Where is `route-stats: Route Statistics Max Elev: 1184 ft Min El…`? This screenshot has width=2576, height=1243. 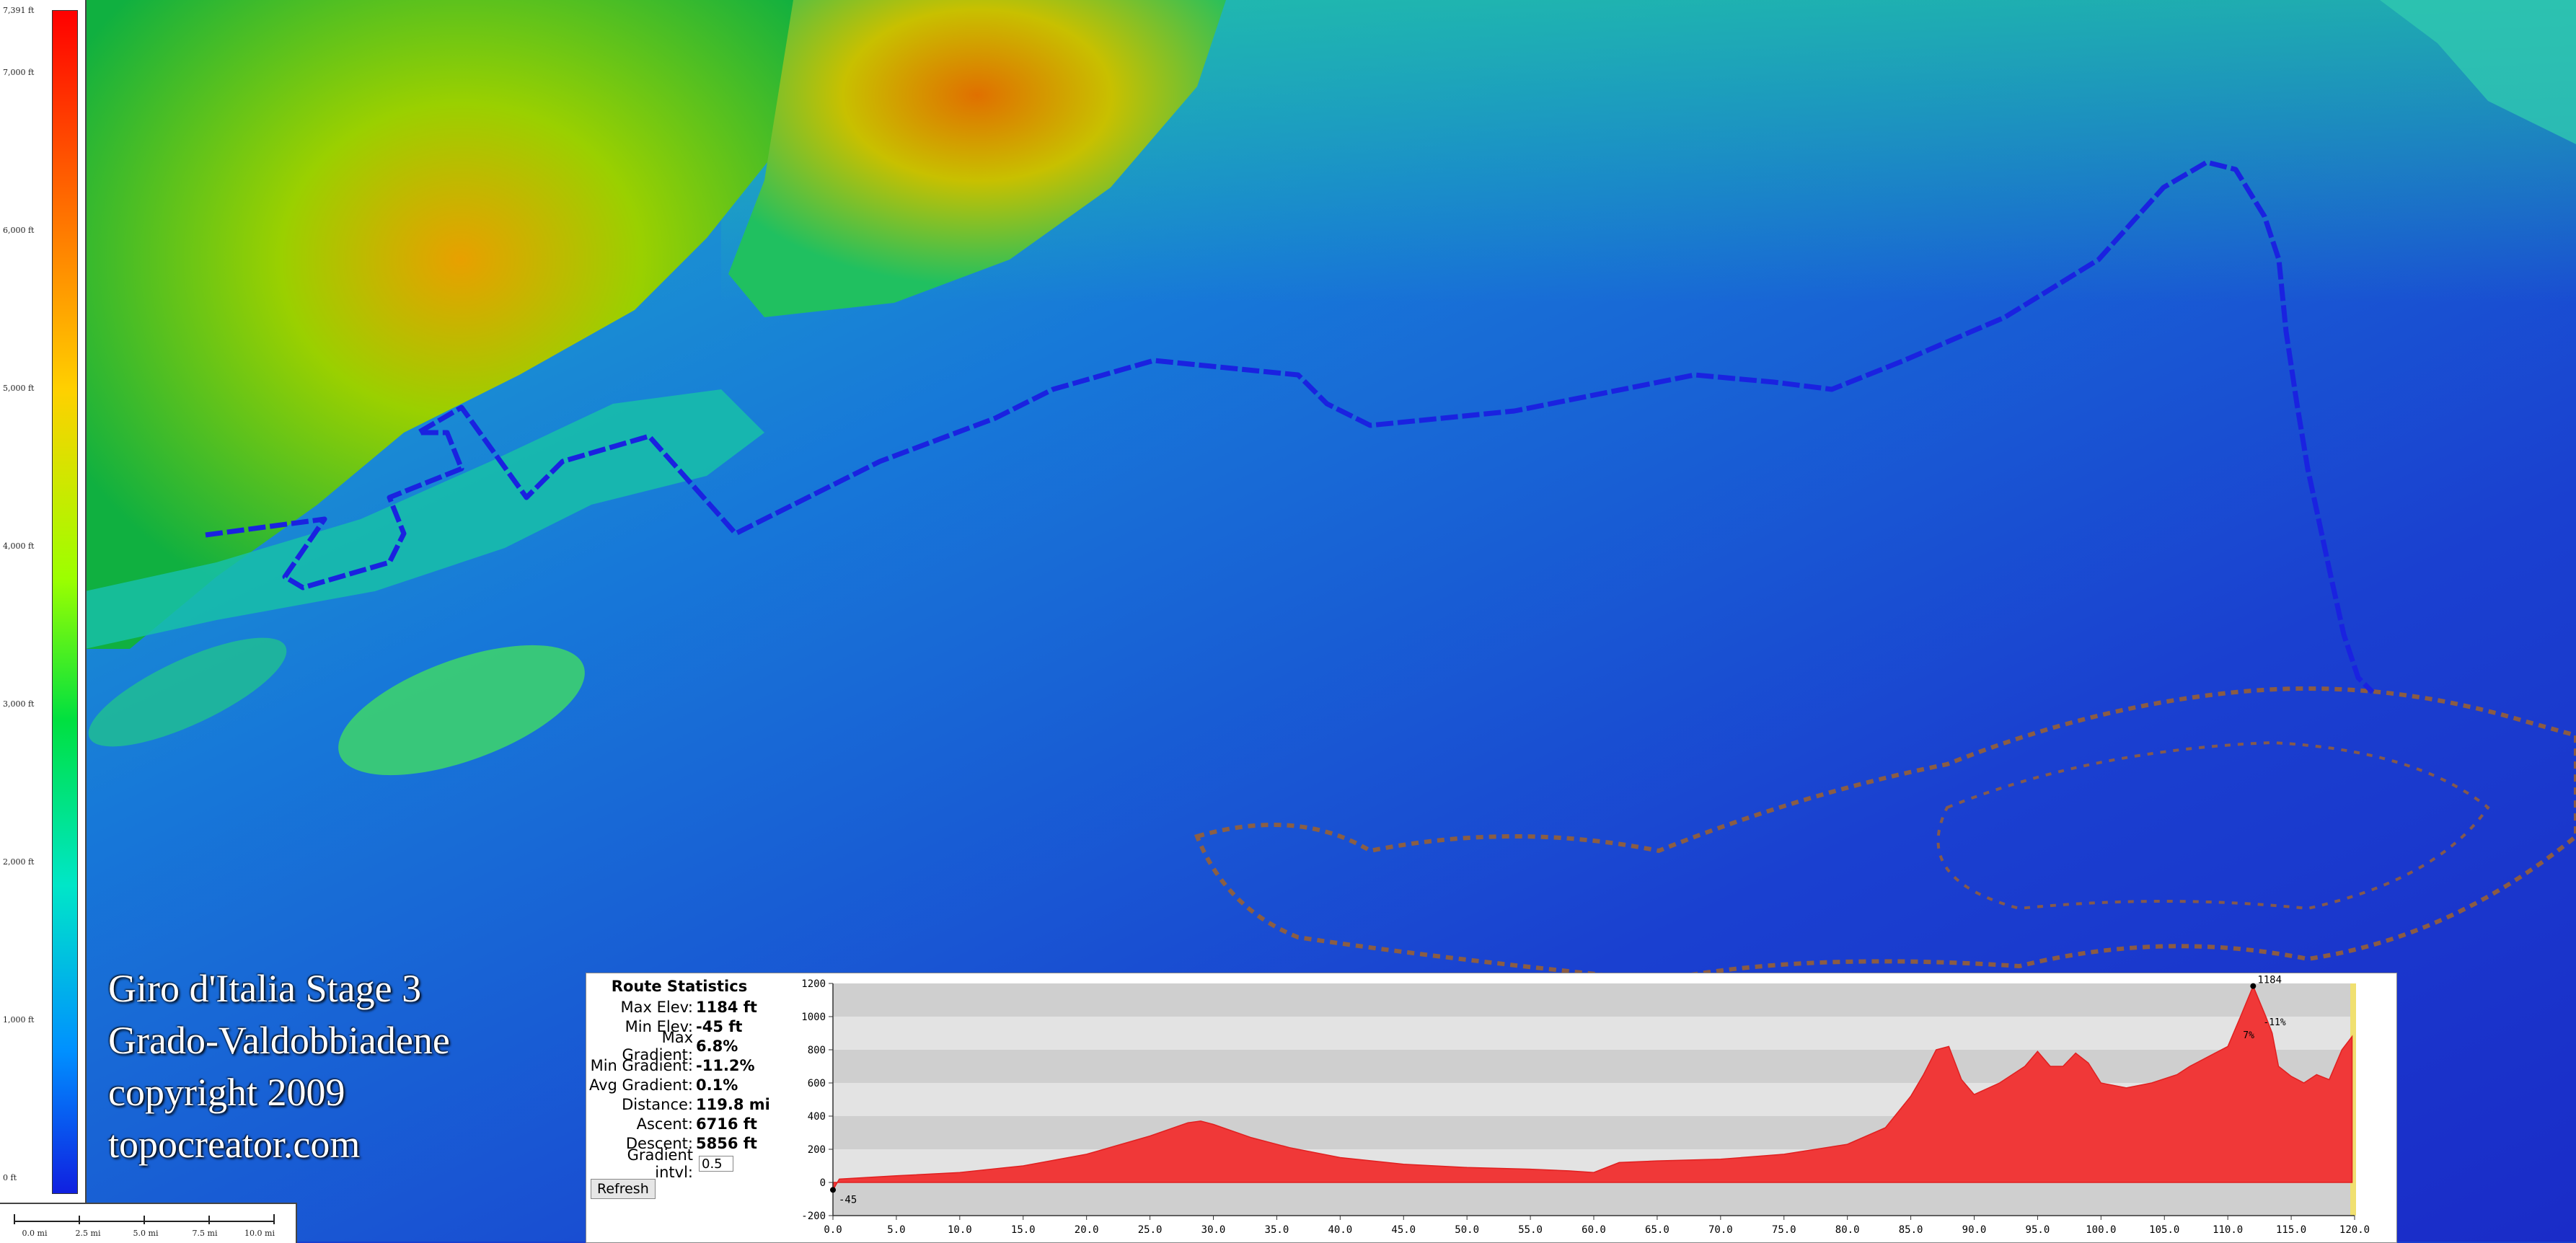
route-stats: Route Statistics Max Elev: 1184 ft Min El… is located at coordinates (679, 1107).